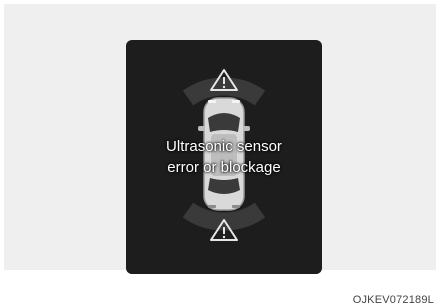 This screenshot has width=440, height=306. I want to click on warning-message-line2: error or blockage, so click(224, 167).